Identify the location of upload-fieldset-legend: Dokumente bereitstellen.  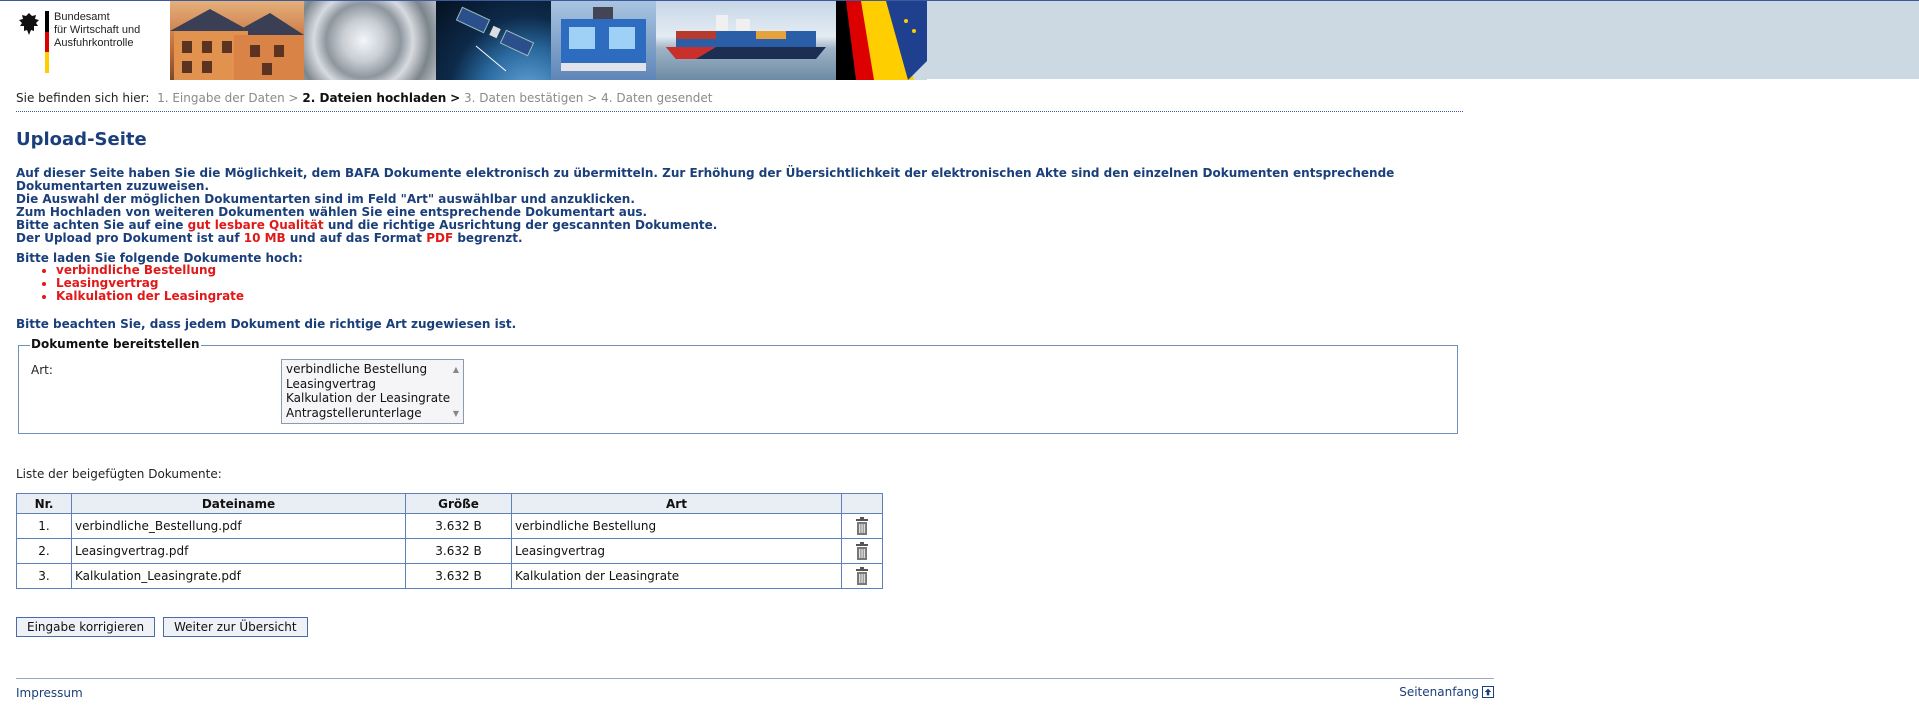
(115, 344).